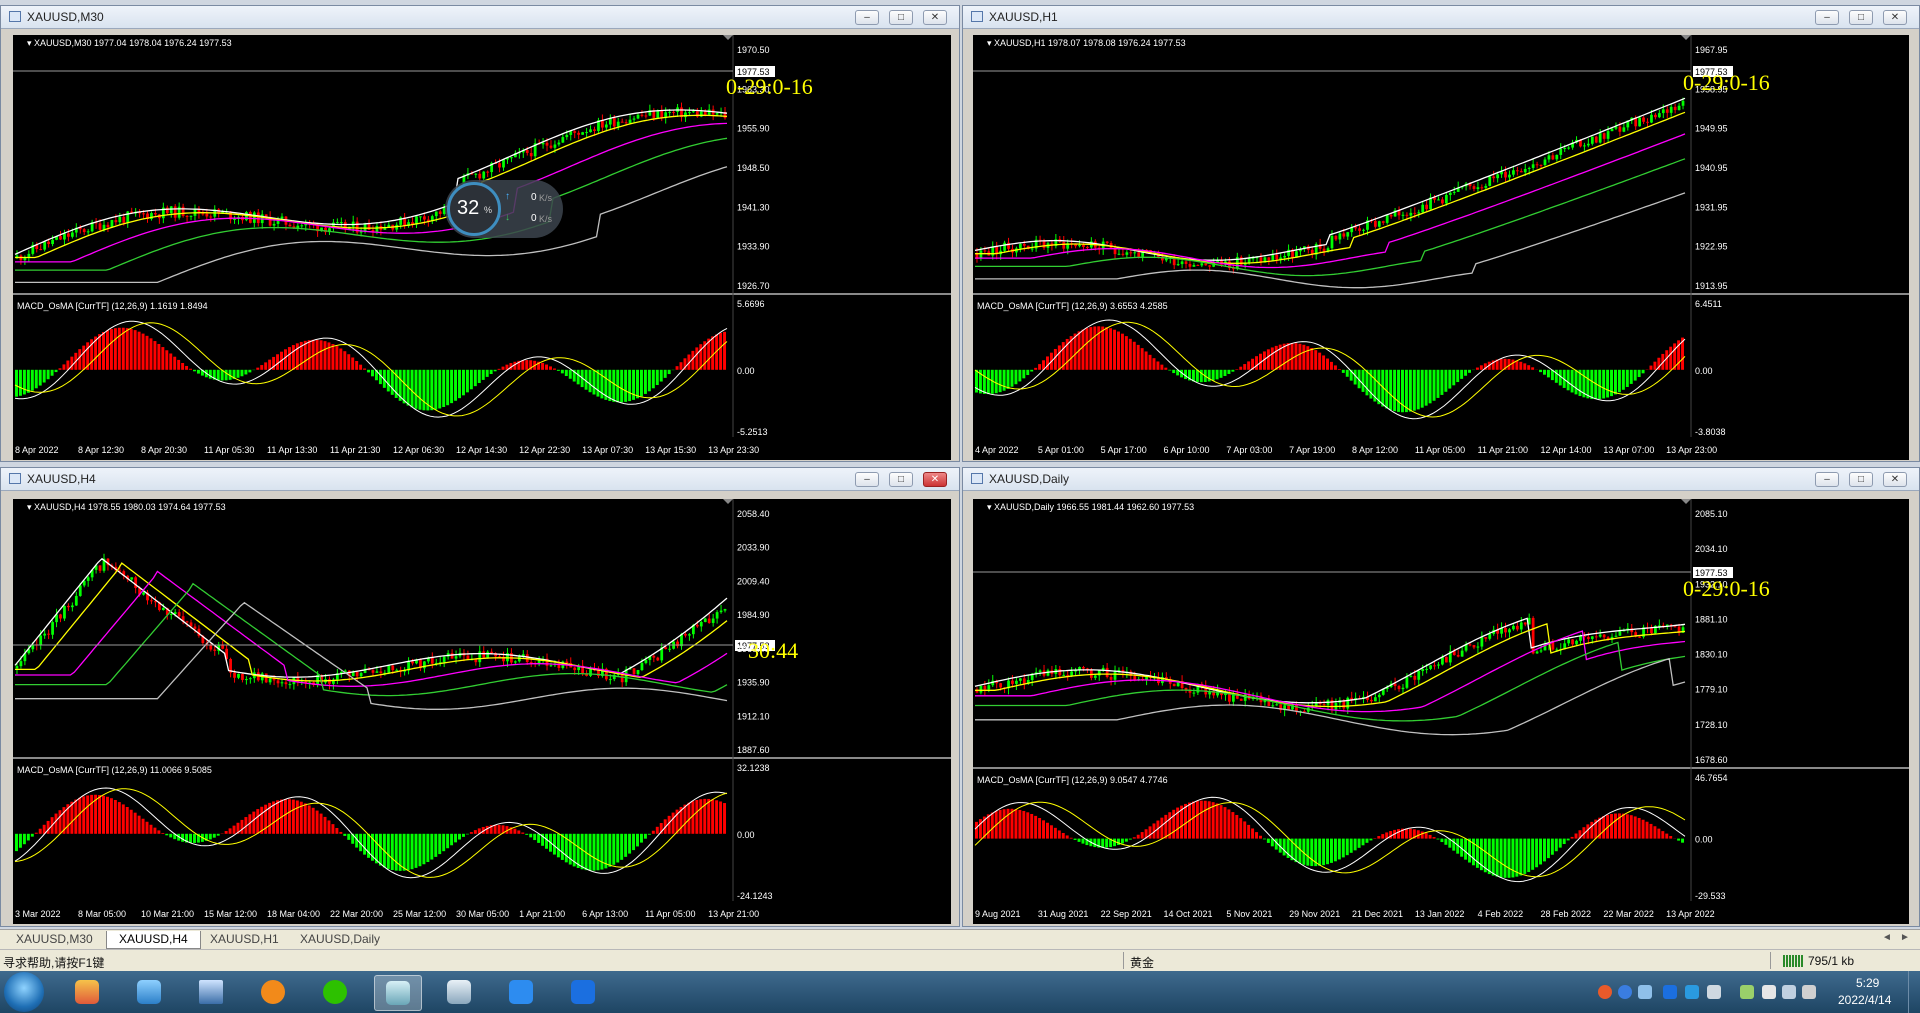 This screenshot has height=1013, width=1920. Describe the element at coordinates (1023, 17) in the screenshot. I see `window-title: XAUUSD,H1` at that location.